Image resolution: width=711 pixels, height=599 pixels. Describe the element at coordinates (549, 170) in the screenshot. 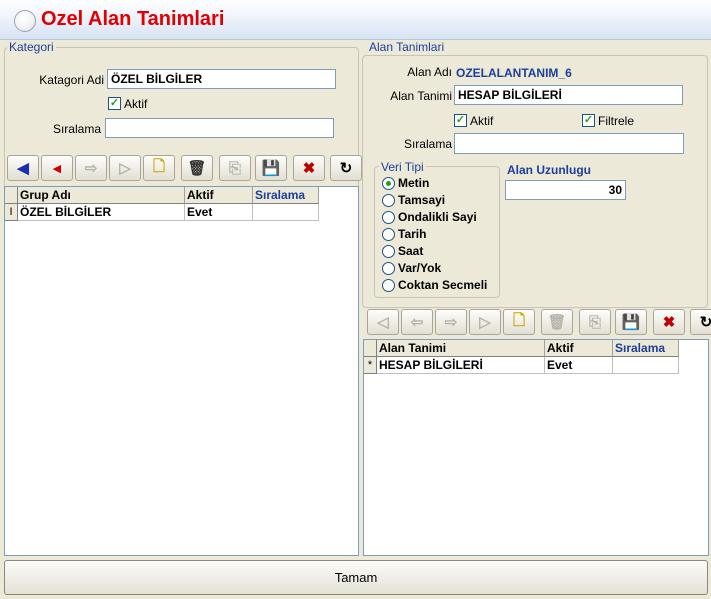

I see `alan-uzunlugu-label: Alan Uzunlugu` at that location.